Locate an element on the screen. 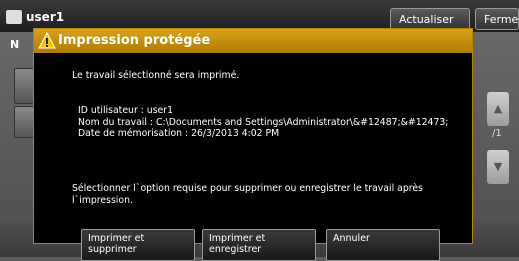  background-column-letter: N is located at coordinates (15, 44).